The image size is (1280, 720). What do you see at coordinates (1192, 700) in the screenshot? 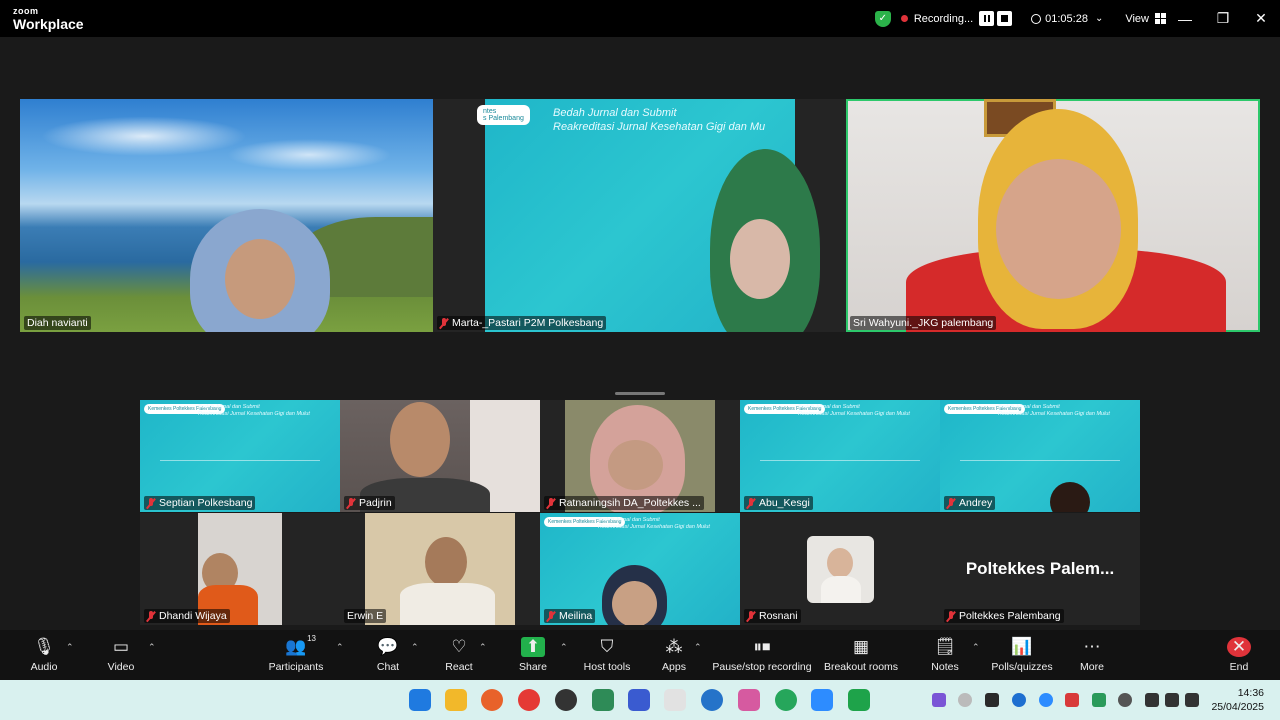
I see `battery-icon` at bounding box center [1192, 700].